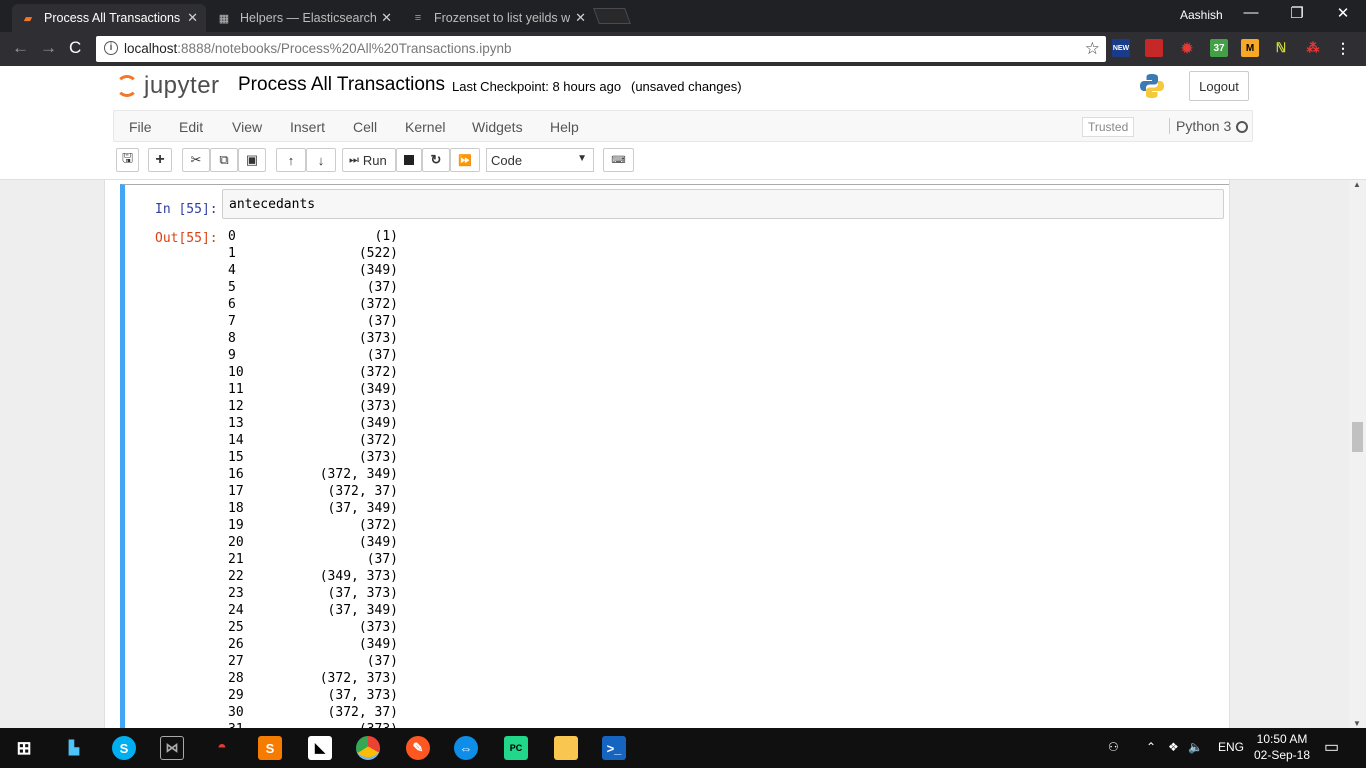 This screenshot has height=768, width=1366. I want to click on bookmark-extension-icon, so click(1154, 48).